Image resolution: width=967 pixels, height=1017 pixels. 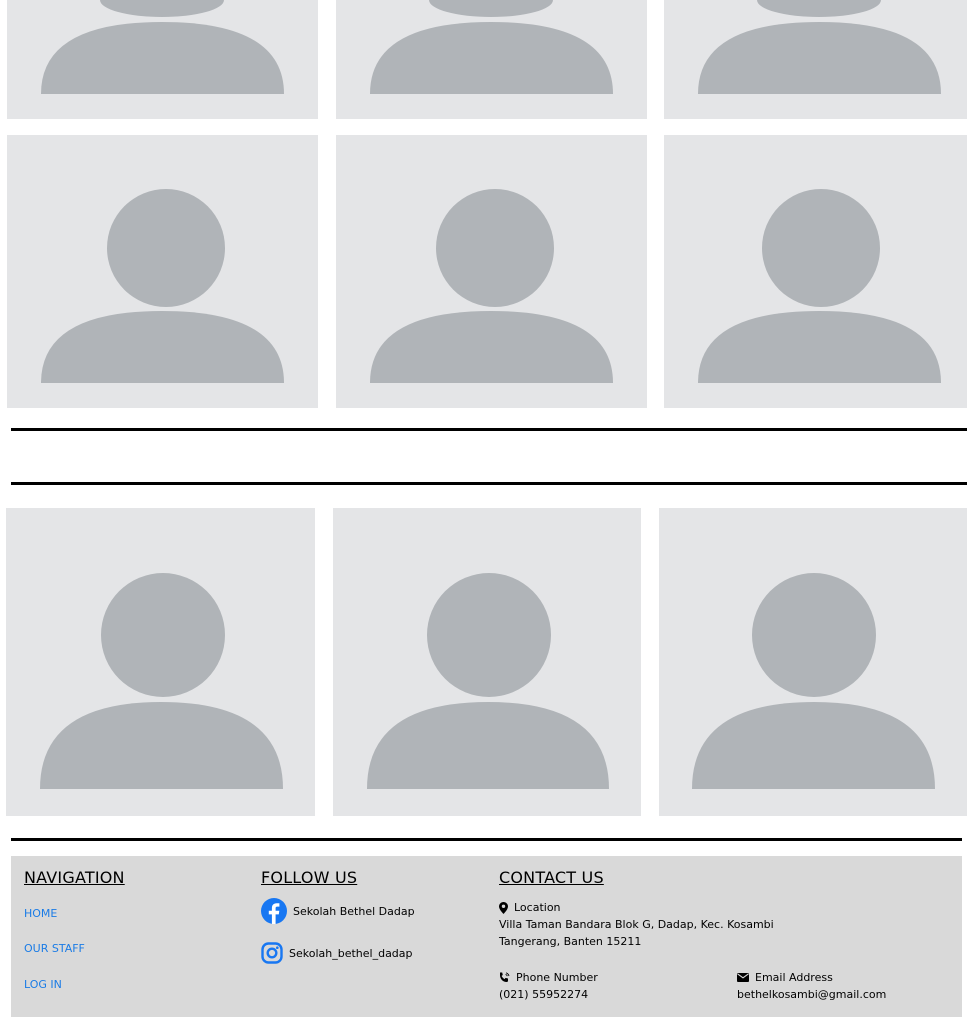 I want to click on instagram-label: Sekolah_bethel_dadap, so click(x=351, y=953).